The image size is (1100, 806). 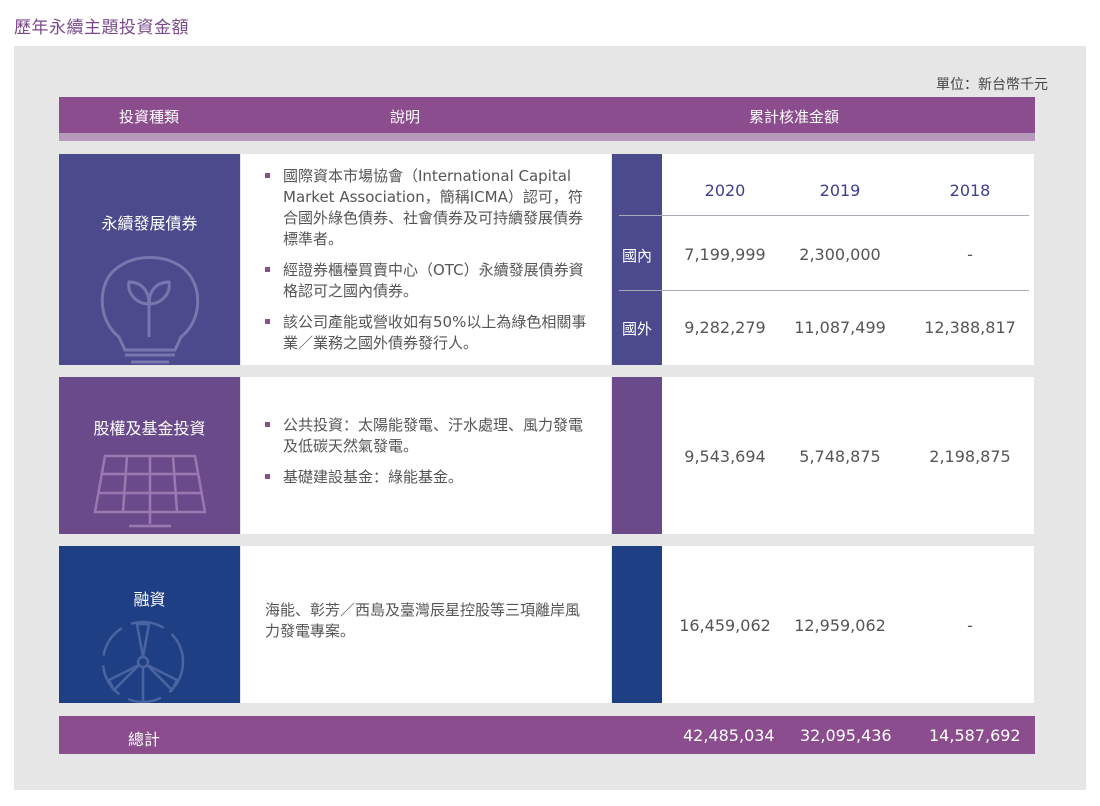 What do you see at coordinates (992, 85) in the screenshot?
I see `unit-note: 單位：新台幣千元` at bounding box center [992, 85].